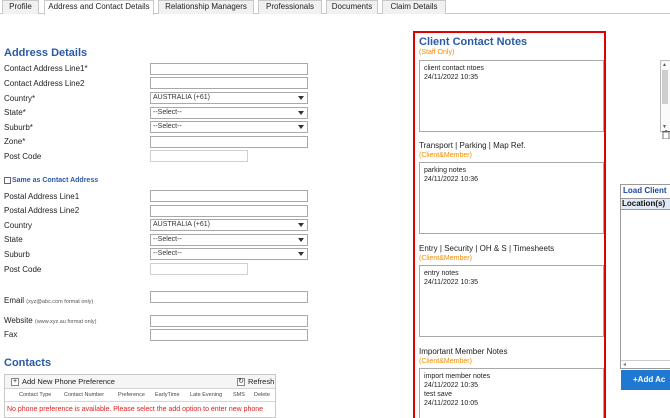  I want to click on email-label-row: Email (xyz@abc.com format only), so click(48, 300).